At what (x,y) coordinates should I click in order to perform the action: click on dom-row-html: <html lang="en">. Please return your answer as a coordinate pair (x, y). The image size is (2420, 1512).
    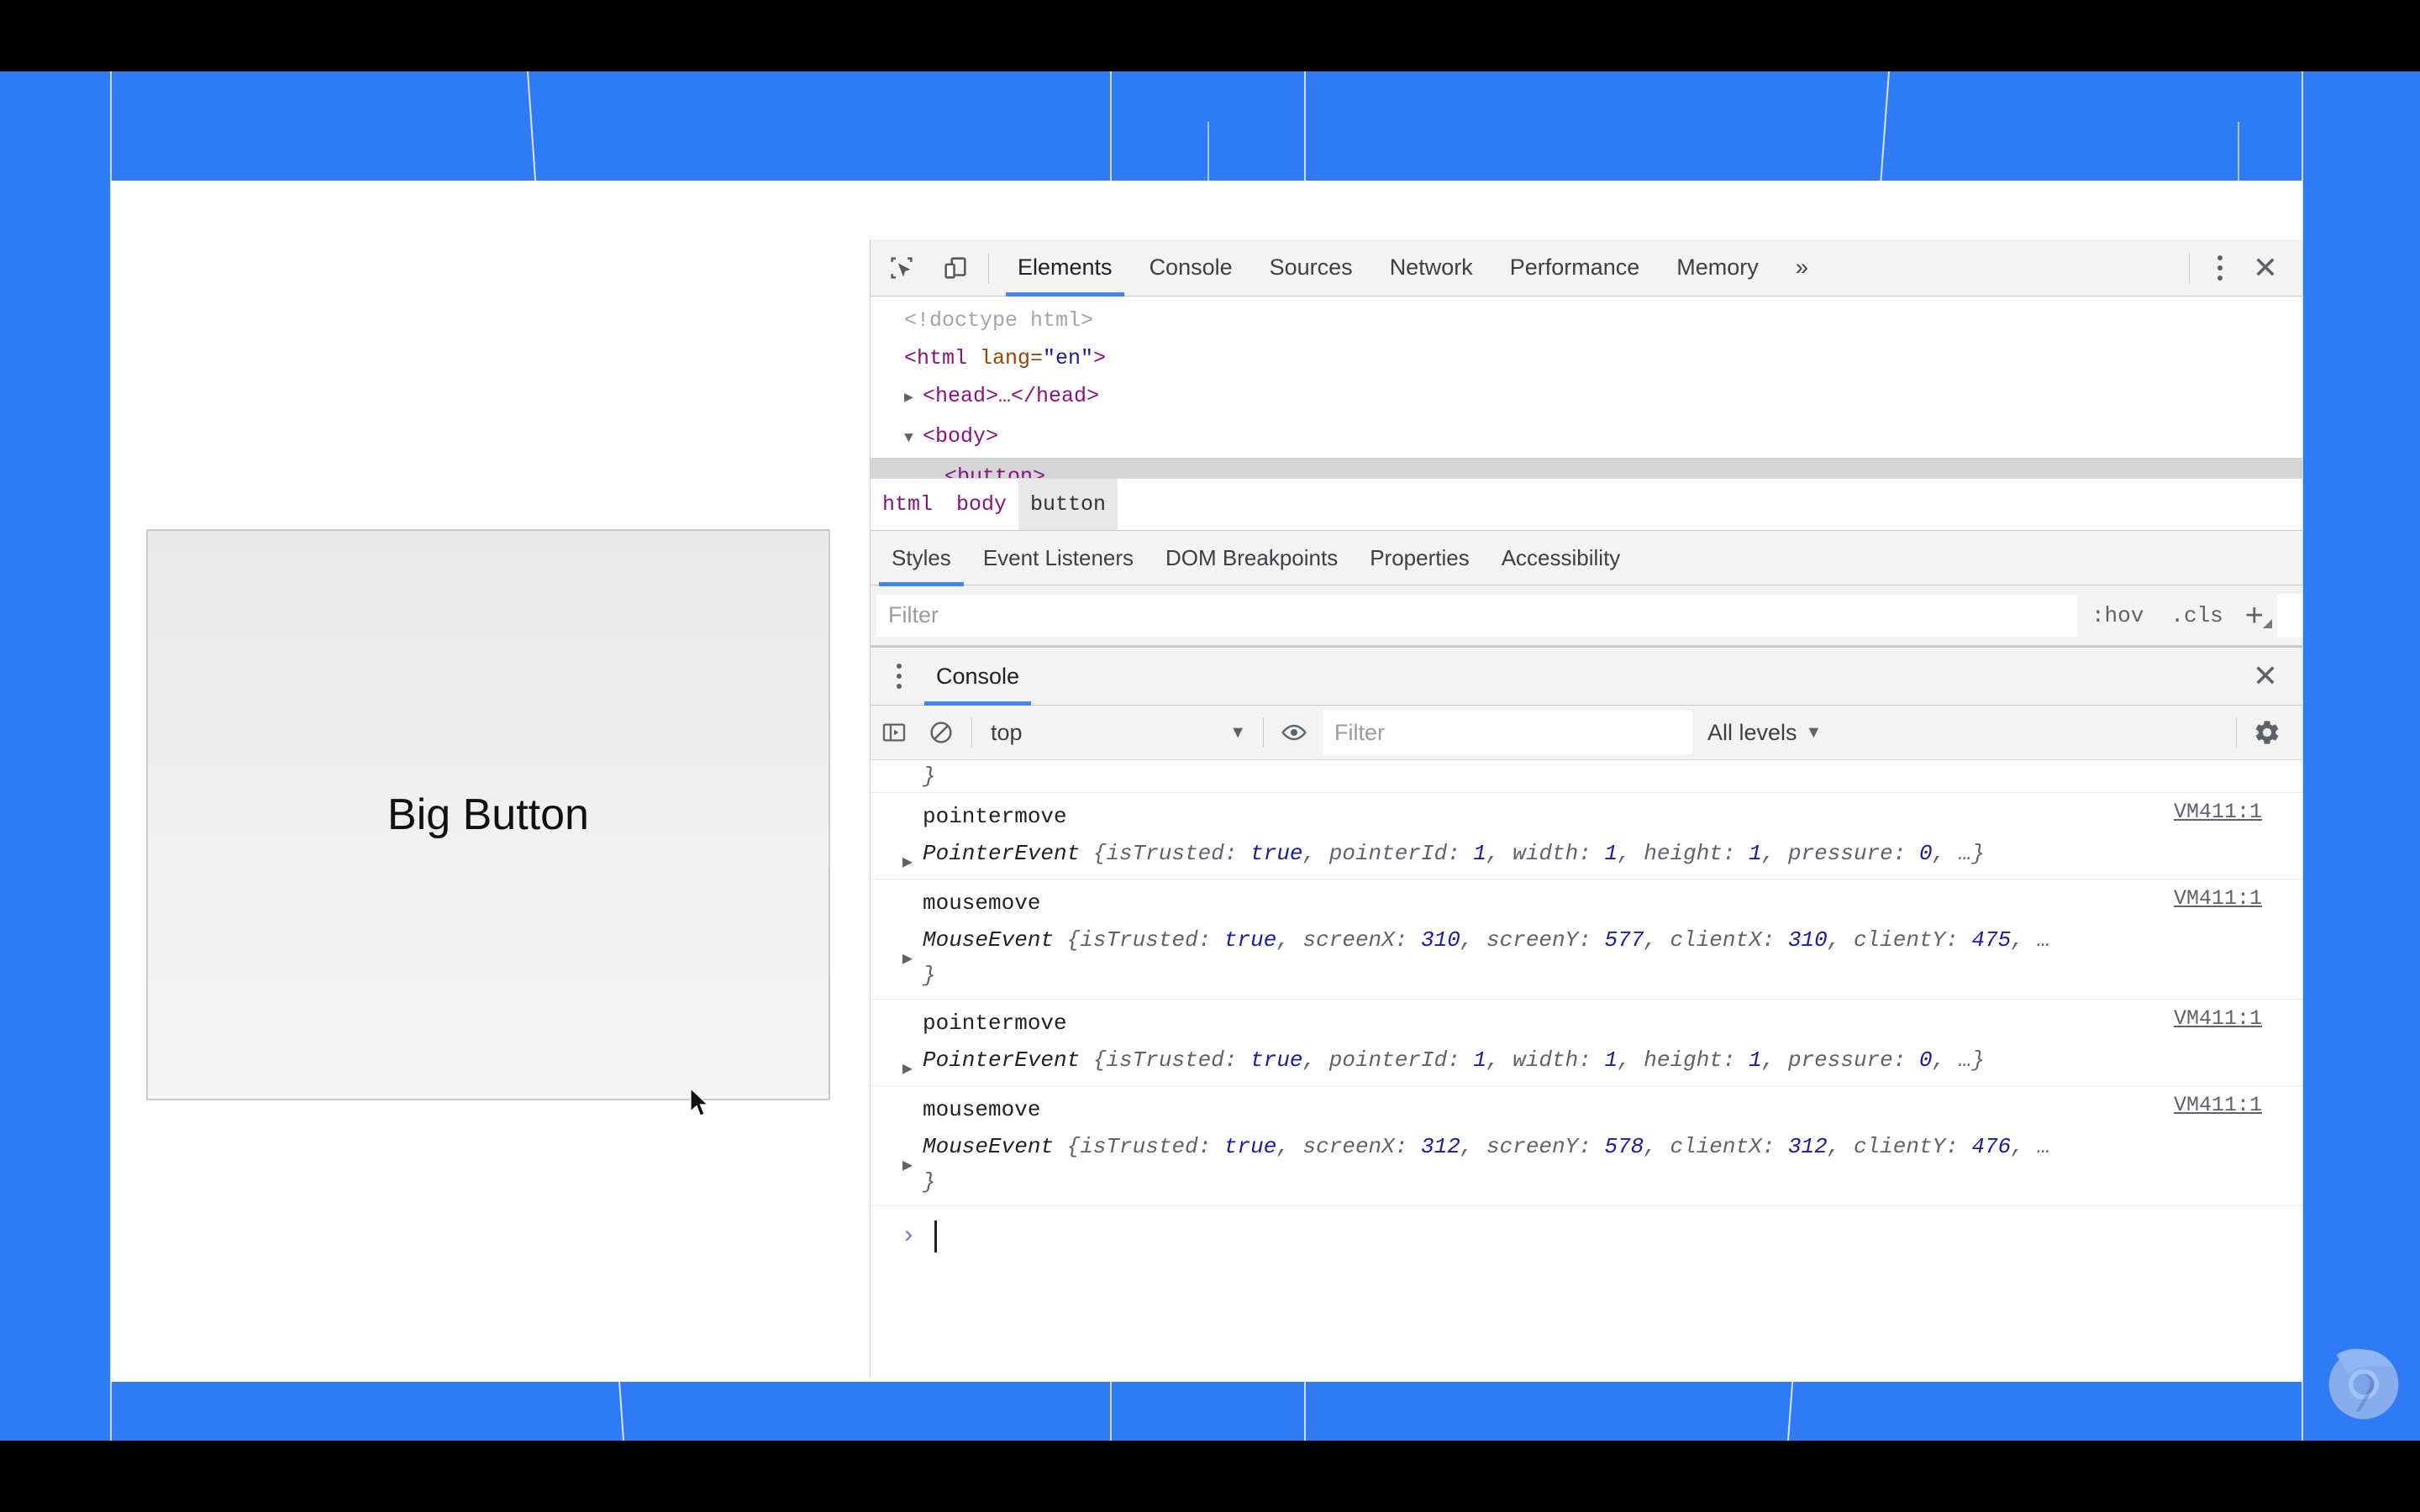
    Looking at the image, I should click on (1587, 358).